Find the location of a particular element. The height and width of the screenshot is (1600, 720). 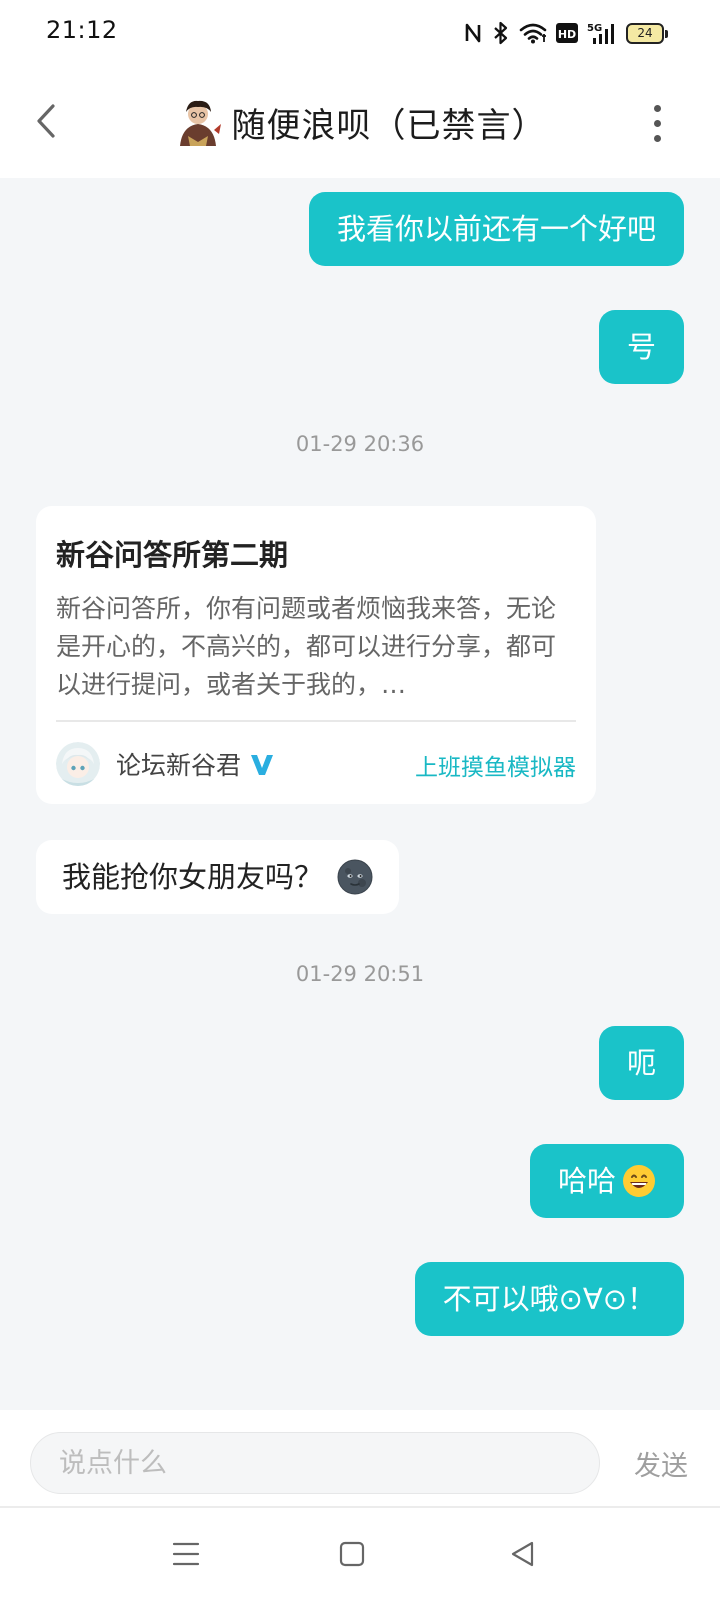

home-square-icon is located at coordinates (352, 1554).